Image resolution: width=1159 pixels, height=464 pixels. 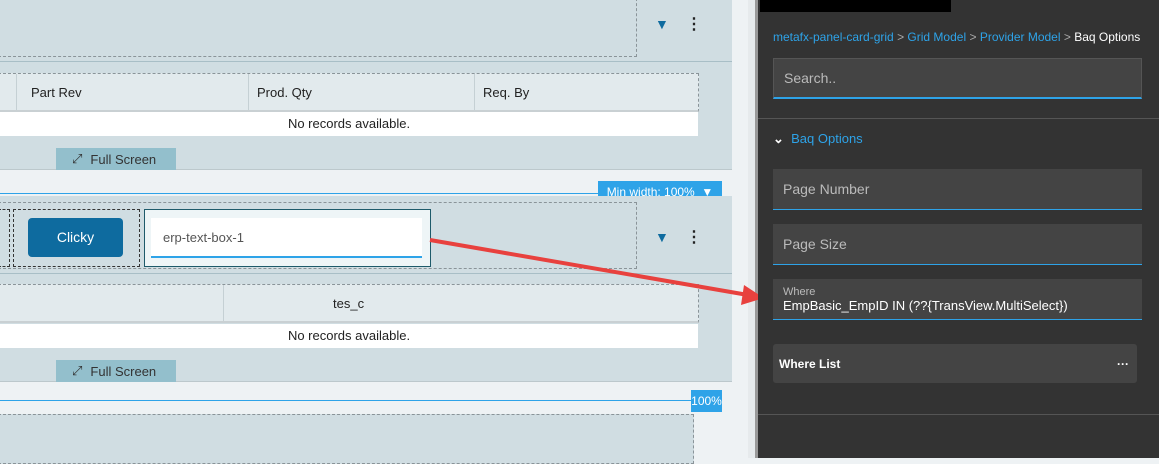 What do you see at coordinates (810, 363) in the screenshot?
I see `where-list-label: Where List` at bounding box center [810, 363].